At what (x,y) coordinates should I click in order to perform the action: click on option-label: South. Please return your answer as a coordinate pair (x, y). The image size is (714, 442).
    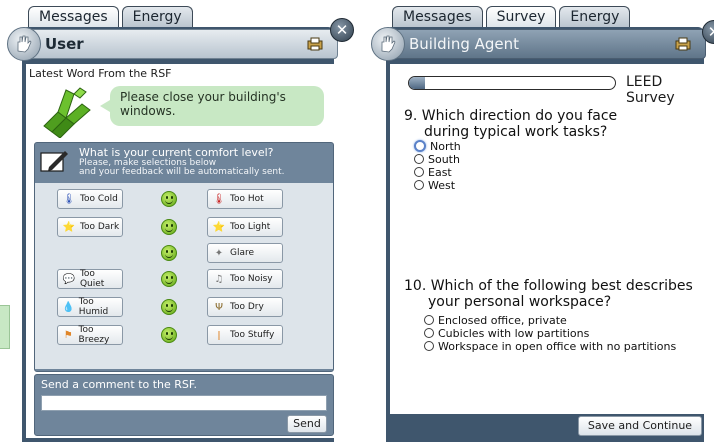
    Looking at the image, I should click on (444, 159).